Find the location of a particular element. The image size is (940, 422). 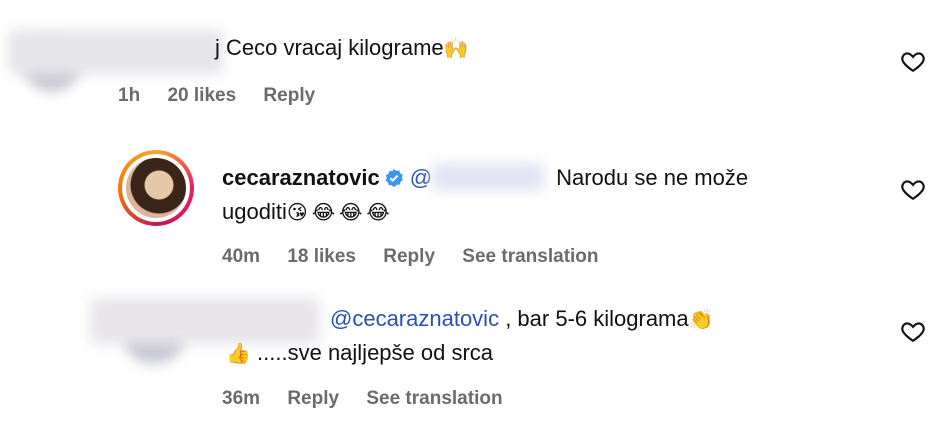

comment-text: @cecaraznatovic , bar 5-6 kilograma👏 is located at coordinates (522, 318).